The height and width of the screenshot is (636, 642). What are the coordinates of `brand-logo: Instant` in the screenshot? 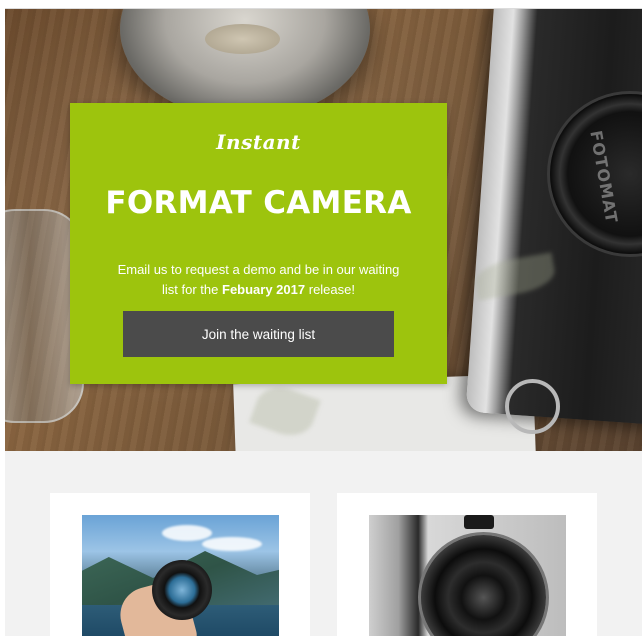 It's located at (258, 142).